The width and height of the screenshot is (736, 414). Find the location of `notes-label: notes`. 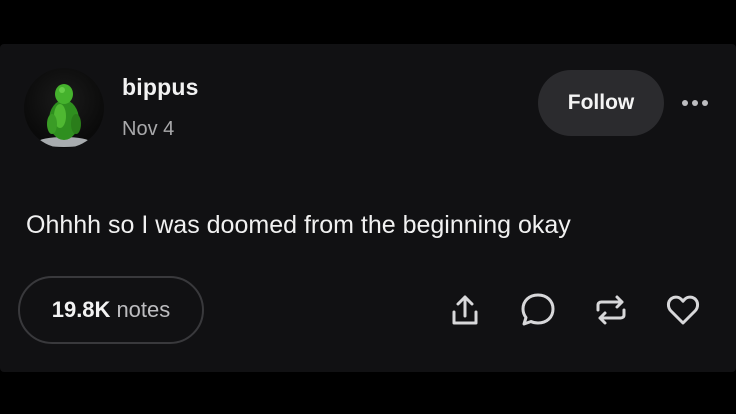

notes-label: notes is located at coordinates (143, 309).